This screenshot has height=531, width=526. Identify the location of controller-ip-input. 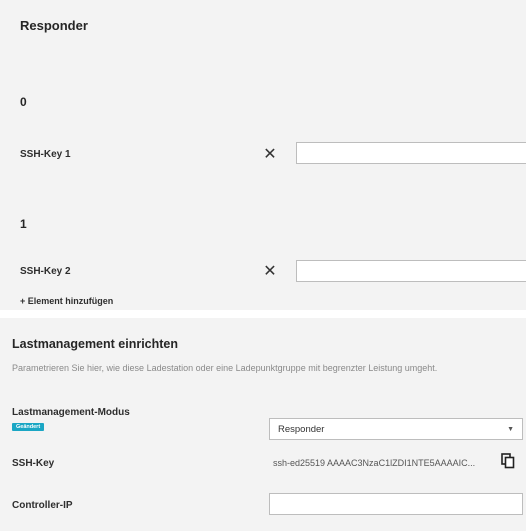
(396, 504).